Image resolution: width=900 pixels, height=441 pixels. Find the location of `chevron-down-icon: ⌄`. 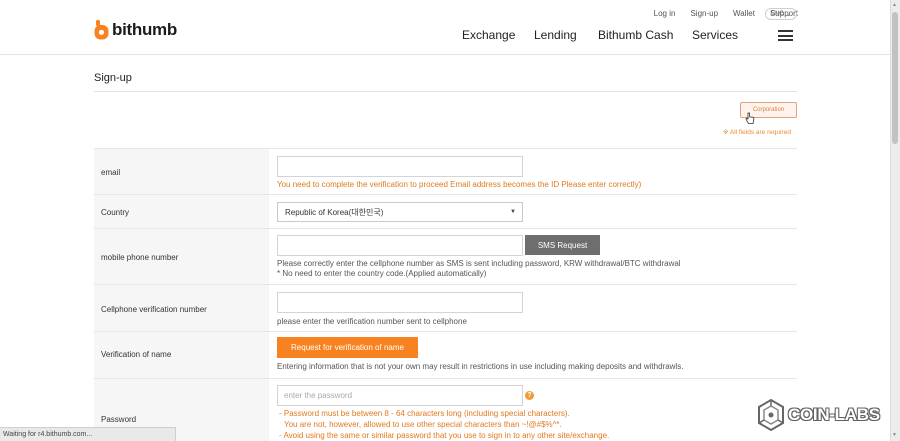

chevron-down-icon: ⌄ is located at coordinates (788, 14).